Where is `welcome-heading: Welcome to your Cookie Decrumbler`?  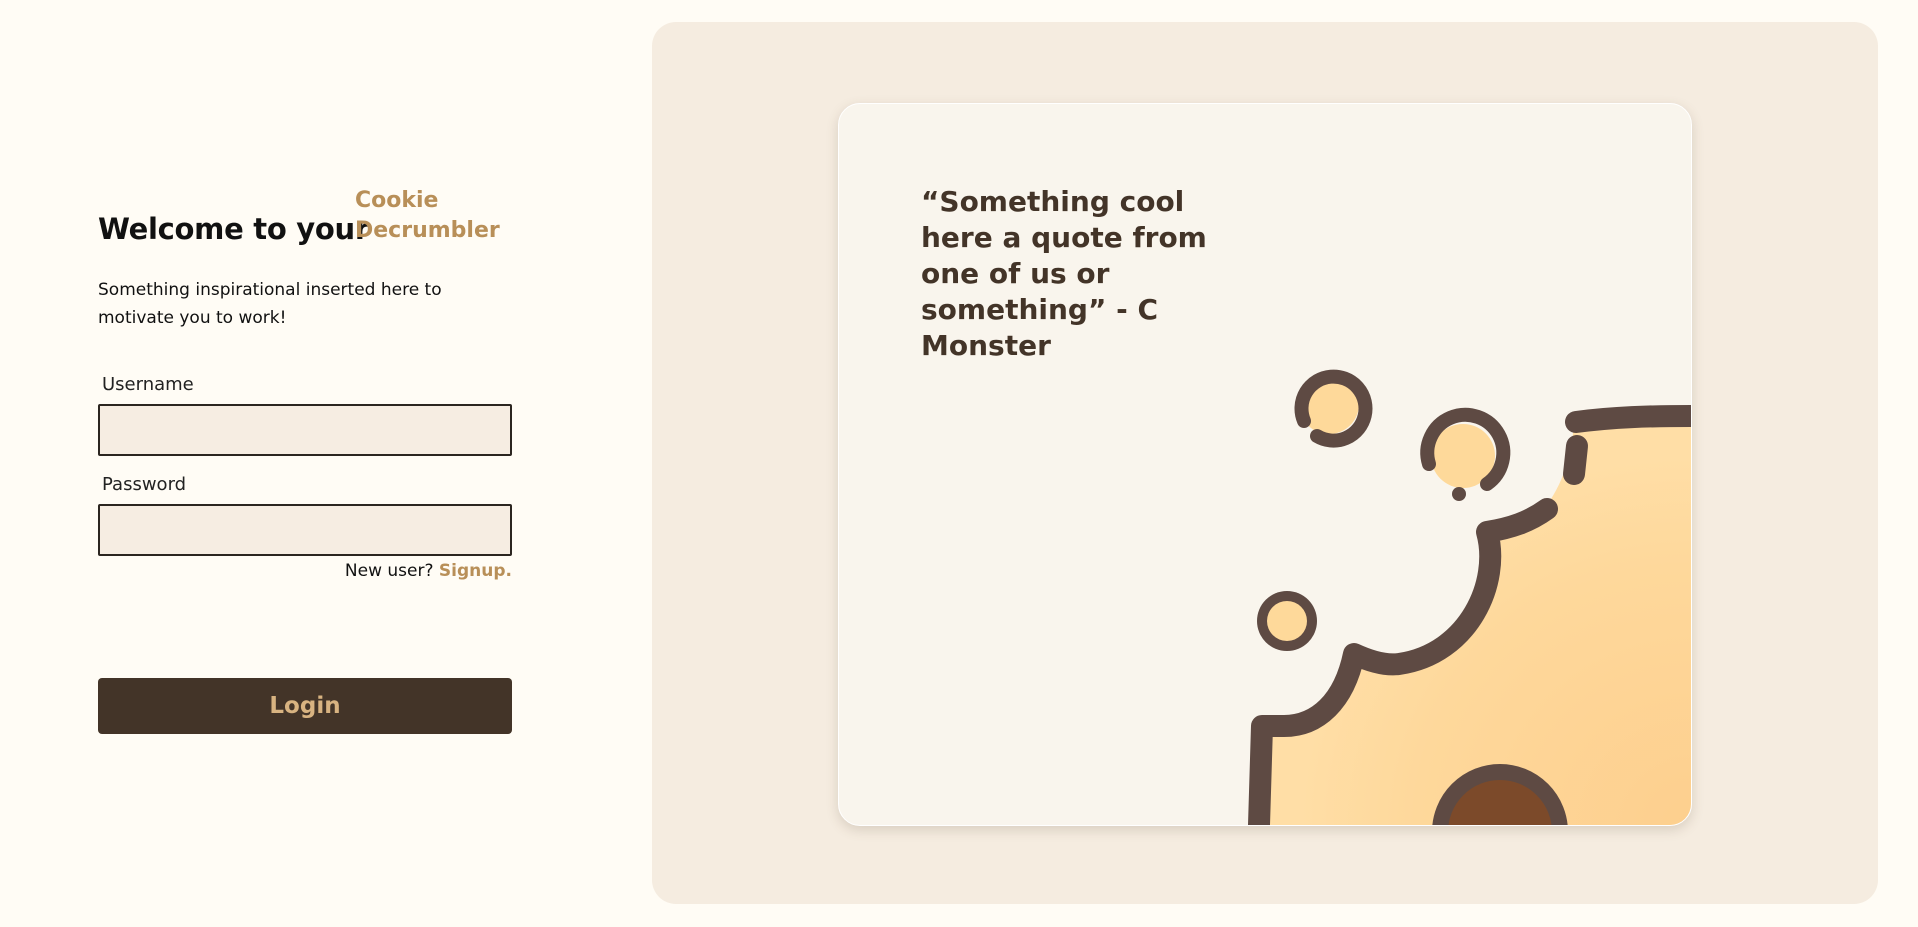
welcome-heading: Welcome to your Cookie Decrumbler is located at coordinates (305, 219).